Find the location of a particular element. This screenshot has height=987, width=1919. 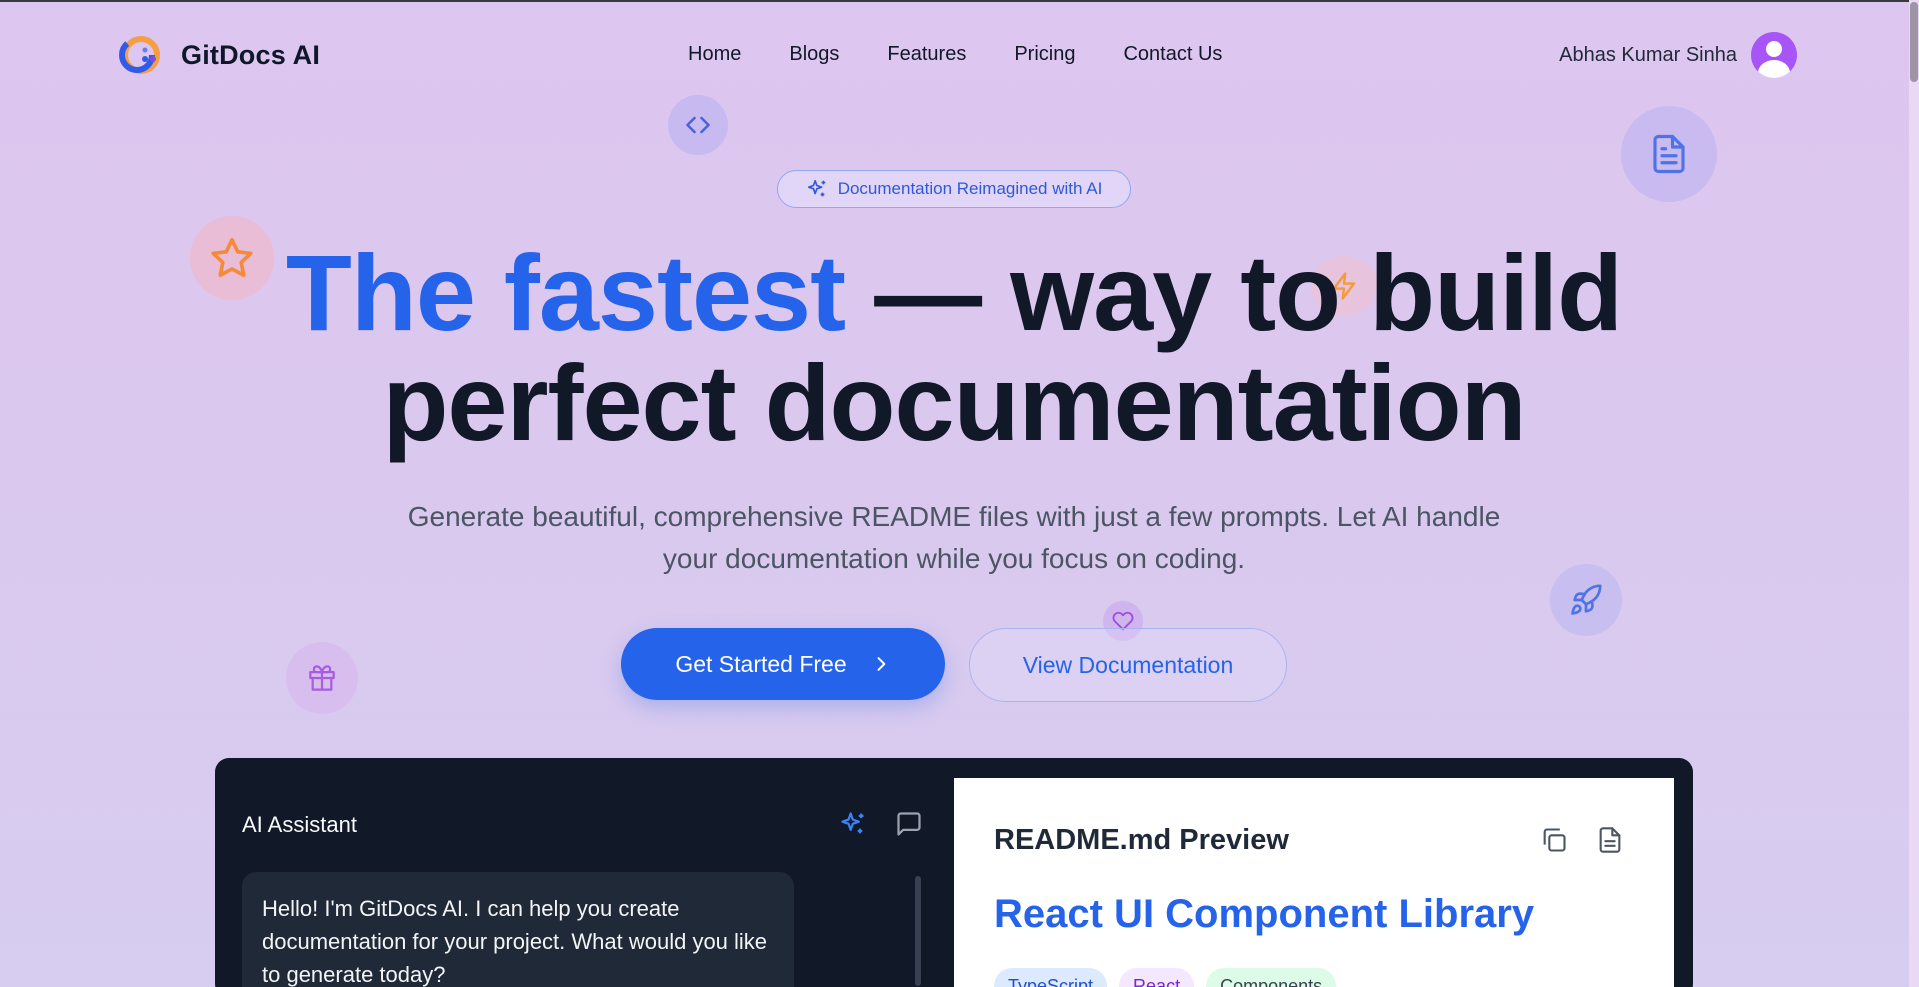

nav-links: Home Blogs Features Pricing Contact Us is located at coordinates (955, 54).